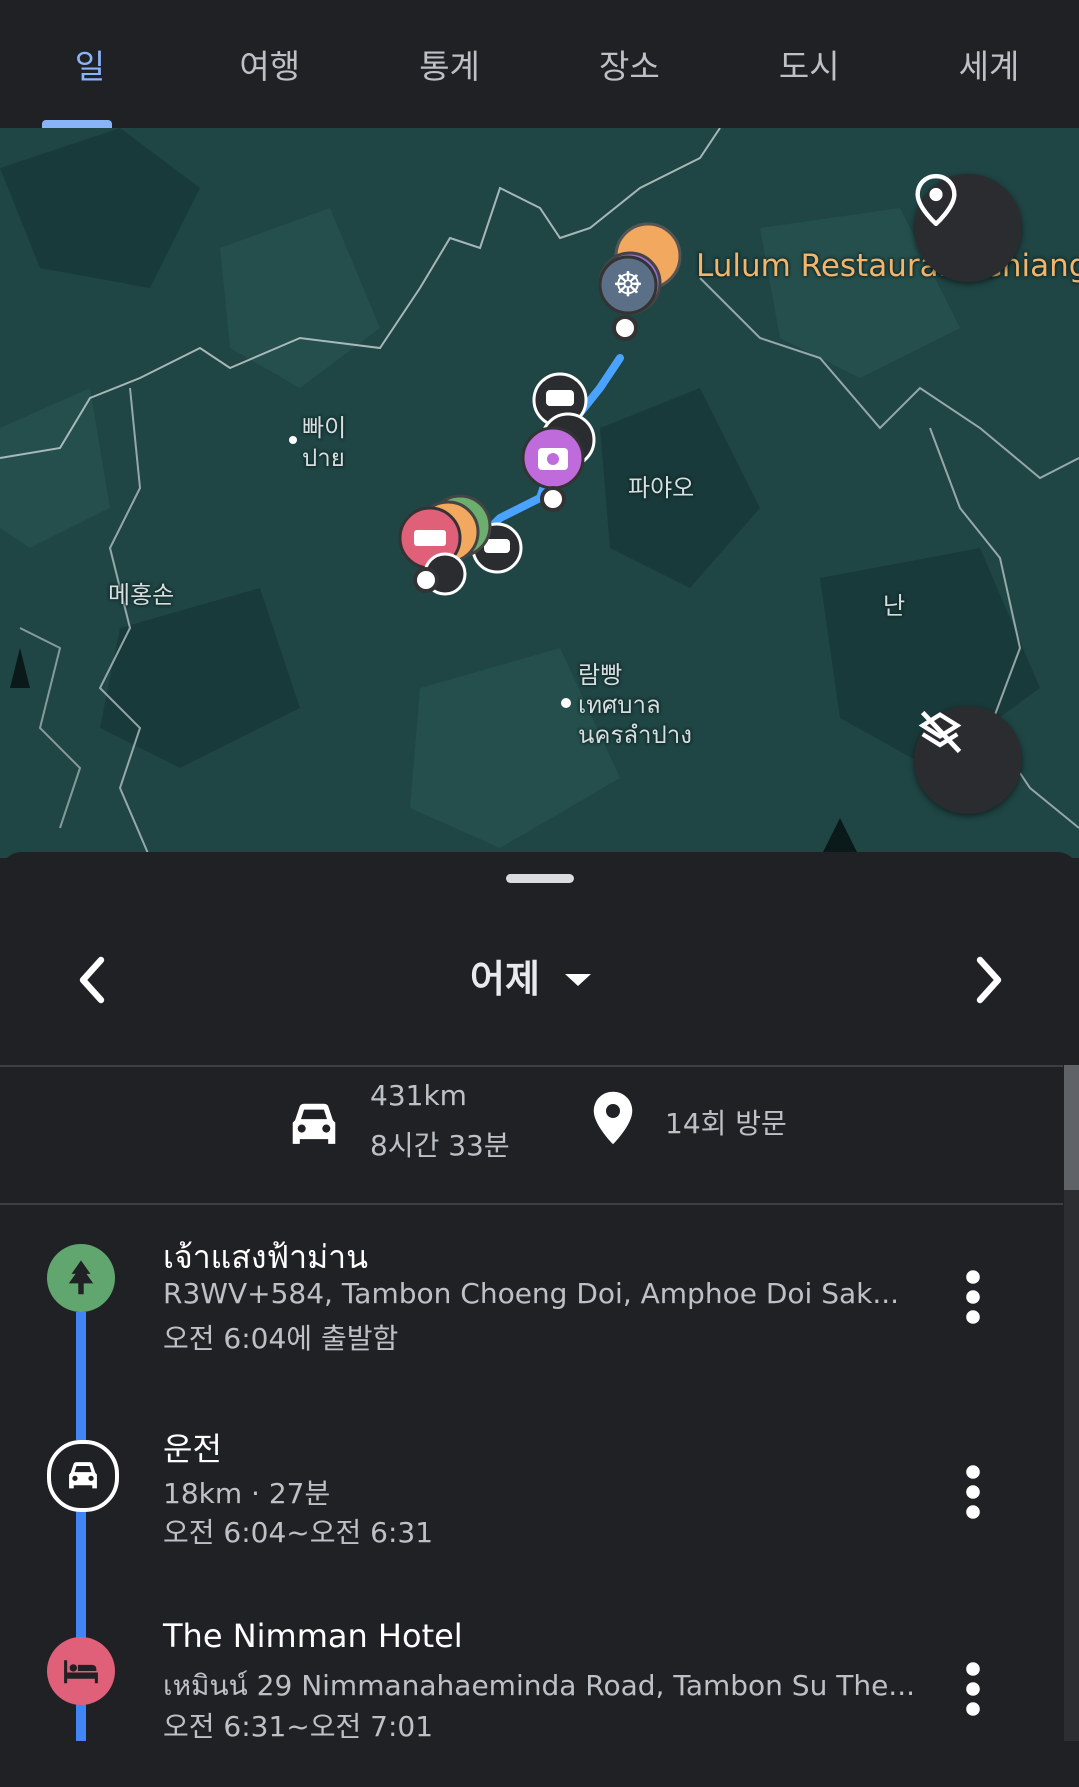 The width and height of the screenshot is (1079, 1787). I want to click on map-label-lampang-ko: 람빵, so click(600, 675).